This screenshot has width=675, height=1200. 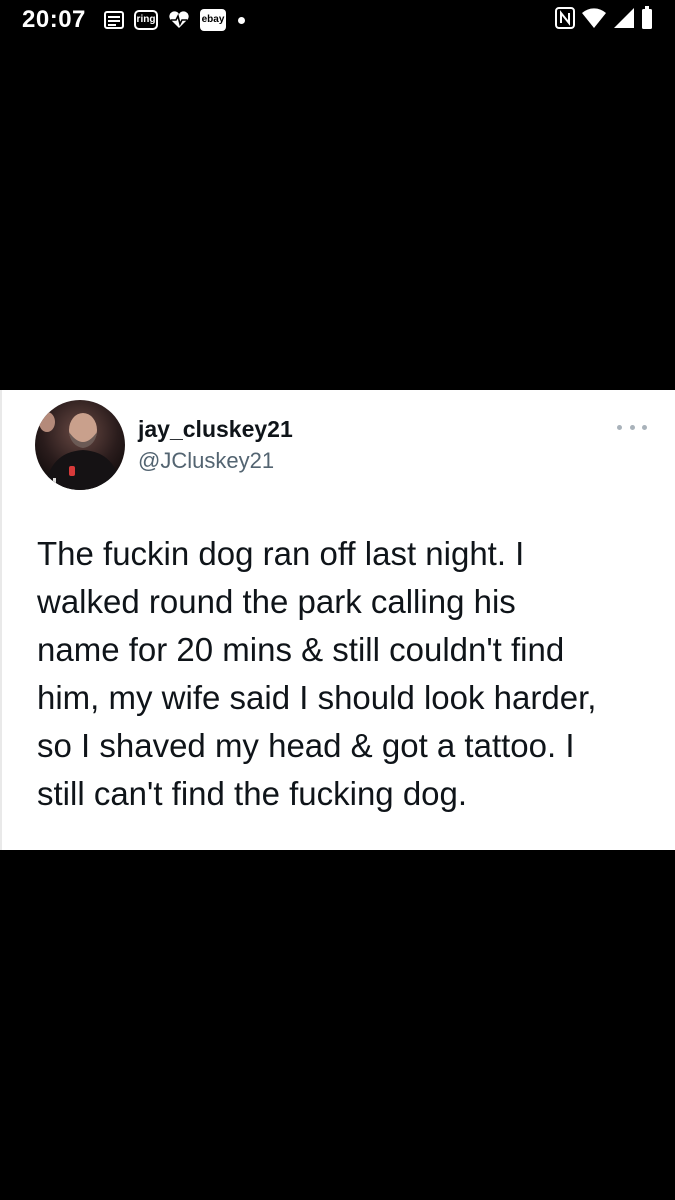 I want to click on system-icons, so click(x=604, y=20).